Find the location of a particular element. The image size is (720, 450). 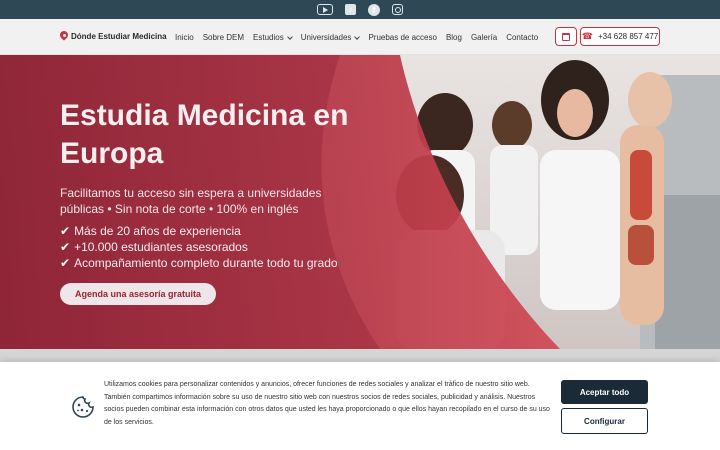

cookie-icon is located at coordinates (83, 407).